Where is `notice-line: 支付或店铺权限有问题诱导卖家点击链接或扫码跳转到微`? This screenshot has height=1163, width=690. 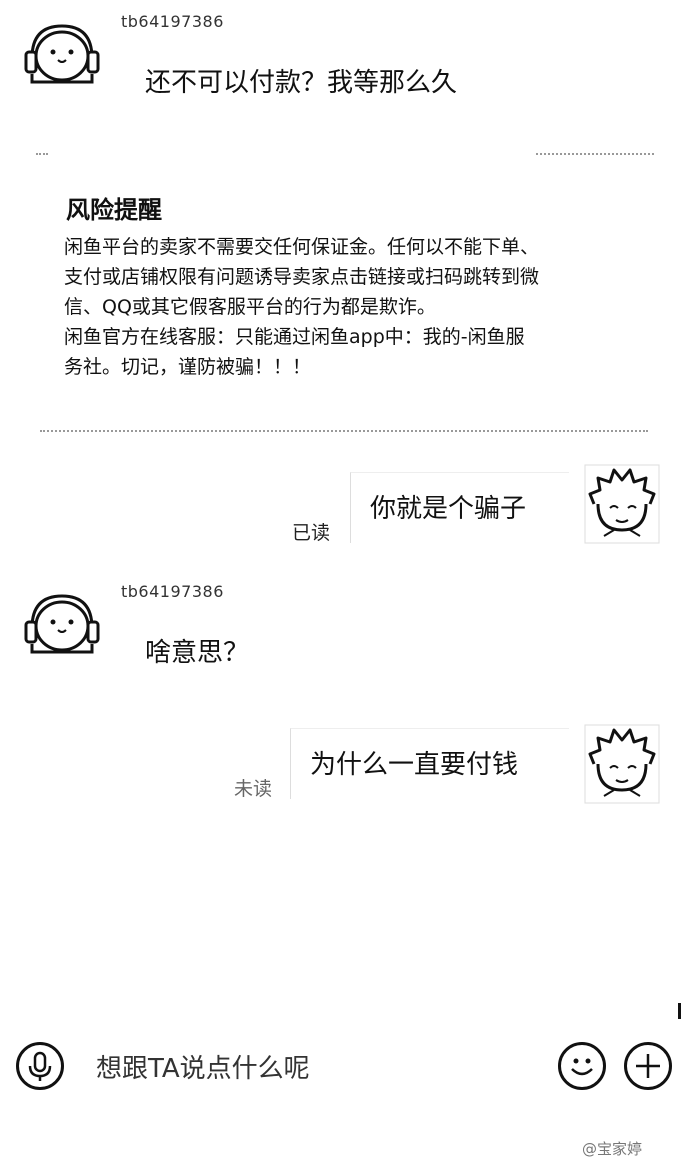 notice-line: 支付或店铺权限有问题诱导卖家点击链接或扫码跳转到微 is located at coordinates (302, 277).